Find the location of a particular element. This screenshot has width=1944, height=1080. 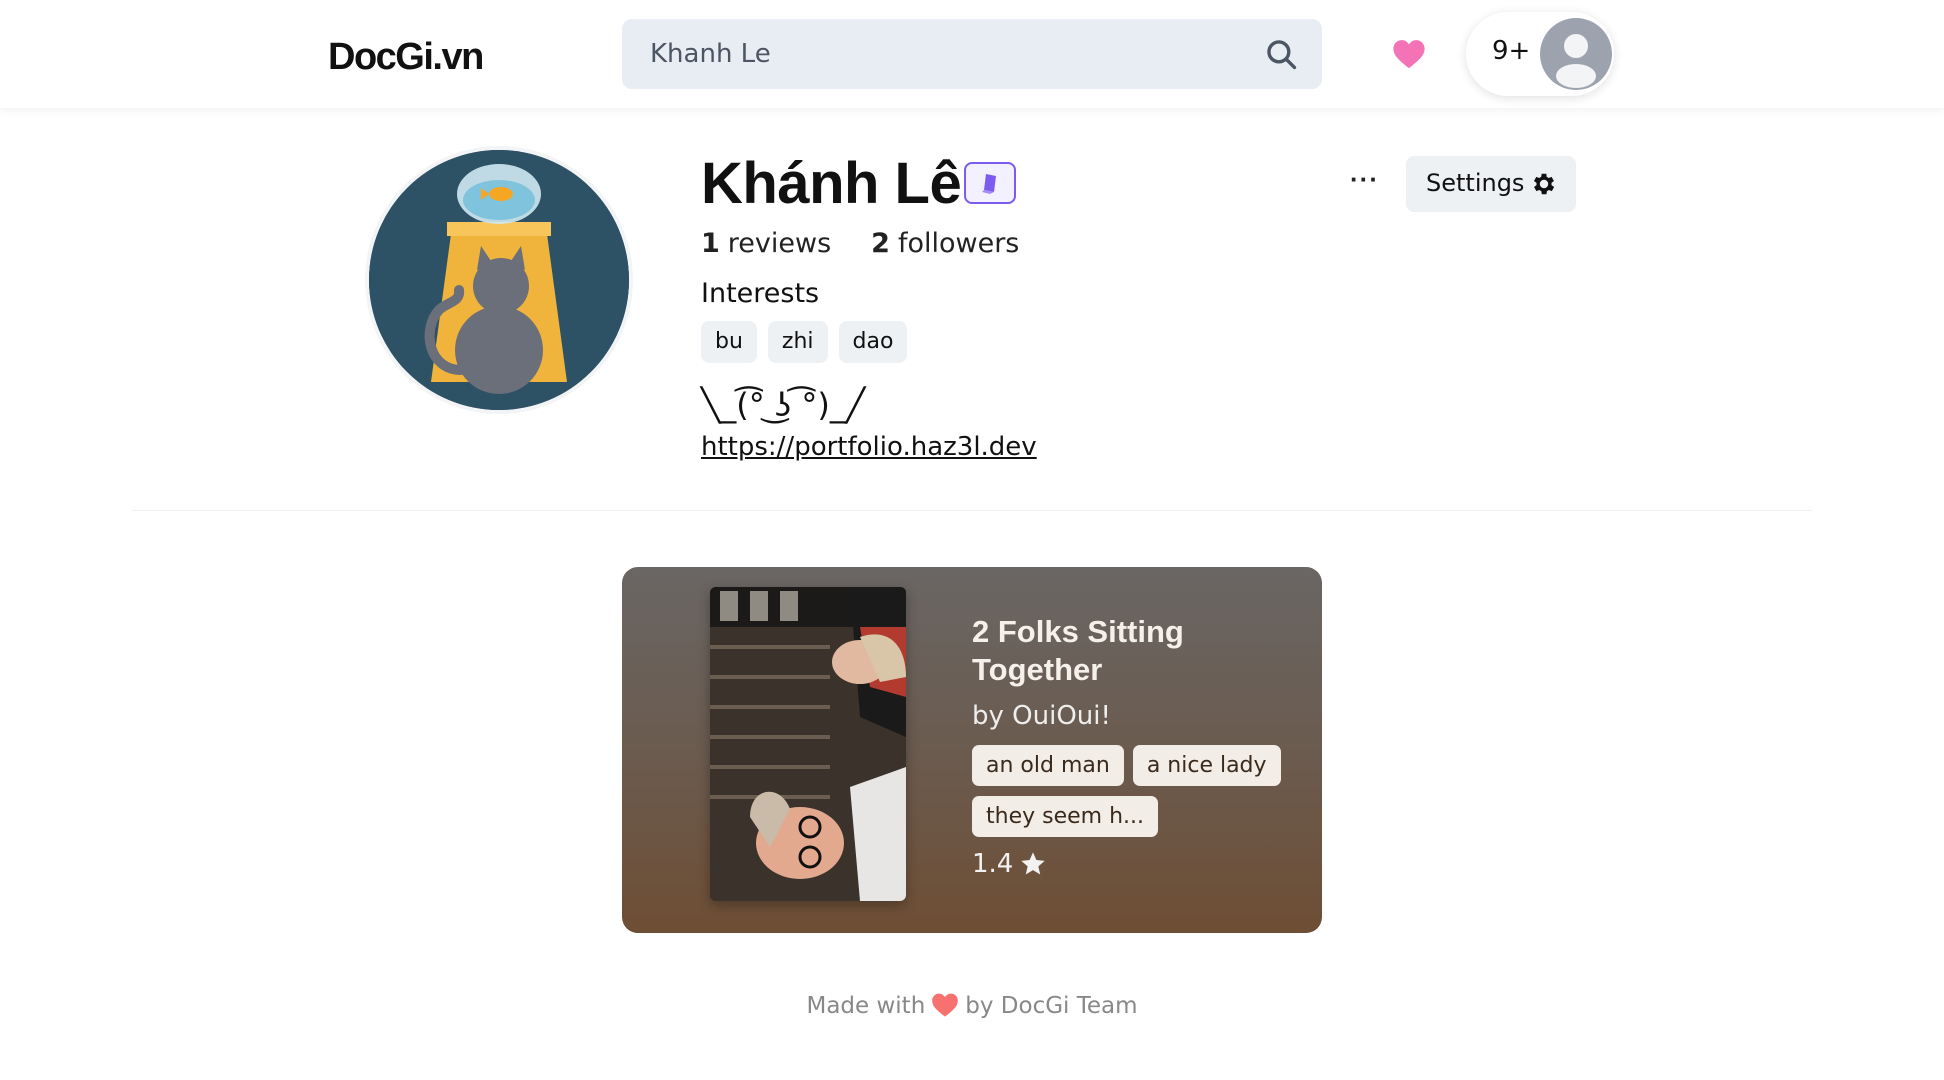

review-cover-image is located at coordinates (808, 744).